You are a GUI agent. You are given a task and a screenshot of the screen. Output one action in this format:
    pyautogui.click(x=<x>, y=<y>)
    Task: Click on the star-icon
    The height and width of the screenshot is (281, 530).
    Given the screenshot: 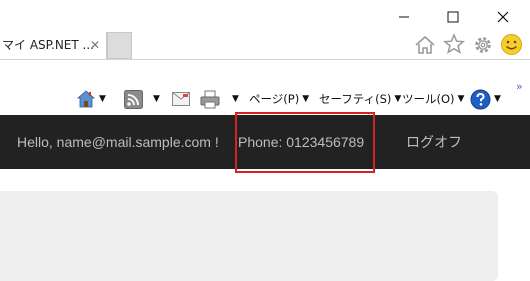 What is the action you would take?
    pyautogui.click(x=454, y=43)
    